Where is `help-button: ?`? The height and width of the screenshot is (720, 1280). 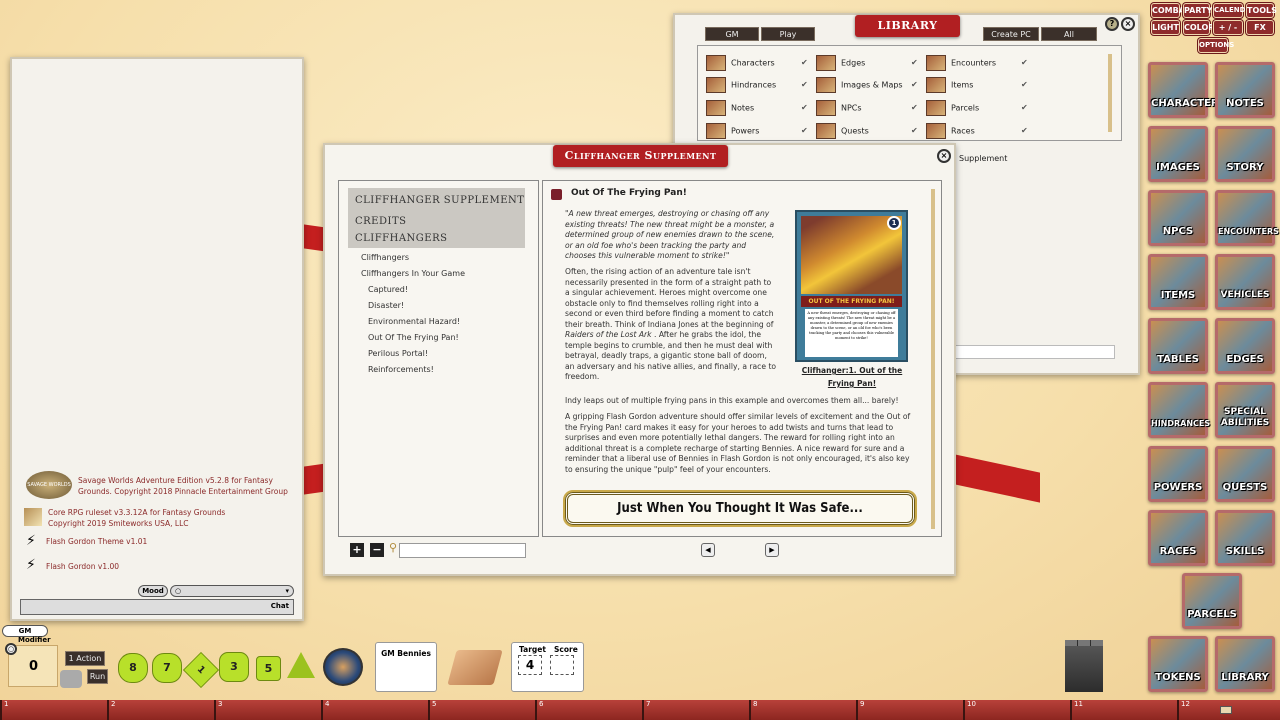
help-button: ? is located at coordinates (1112, 24).